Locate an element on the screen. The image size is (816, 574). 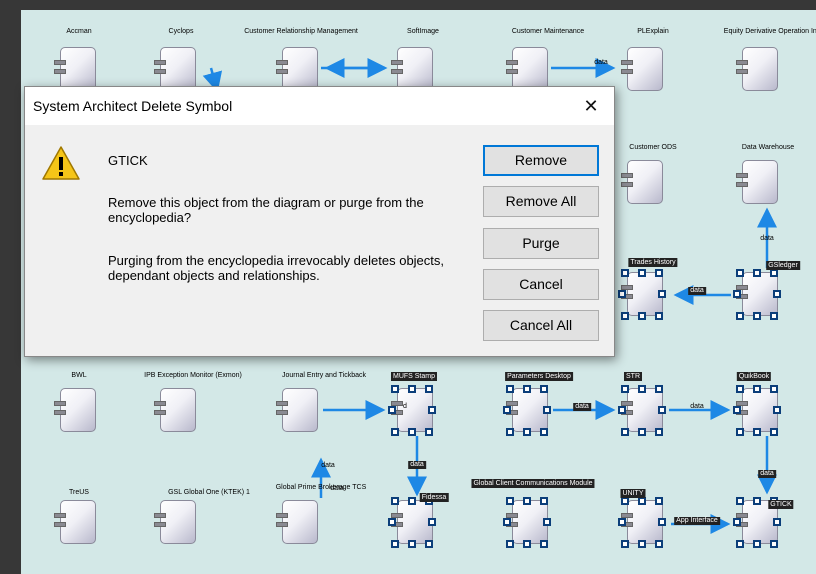
component-cyclops is located at coordinates (175, 69).